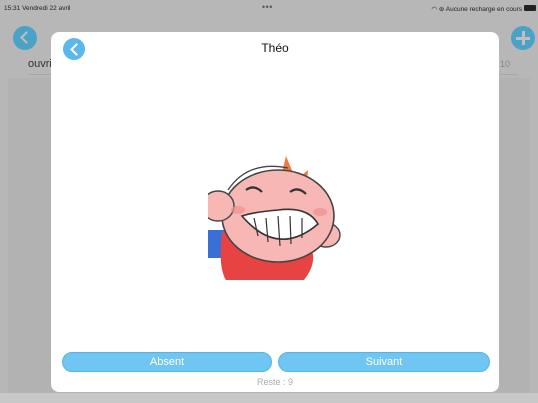 This screenshot has width=538, height=403. I want to click on status-right: ◠ ⊛ Aucune recharge en cours, so click(476, 9).